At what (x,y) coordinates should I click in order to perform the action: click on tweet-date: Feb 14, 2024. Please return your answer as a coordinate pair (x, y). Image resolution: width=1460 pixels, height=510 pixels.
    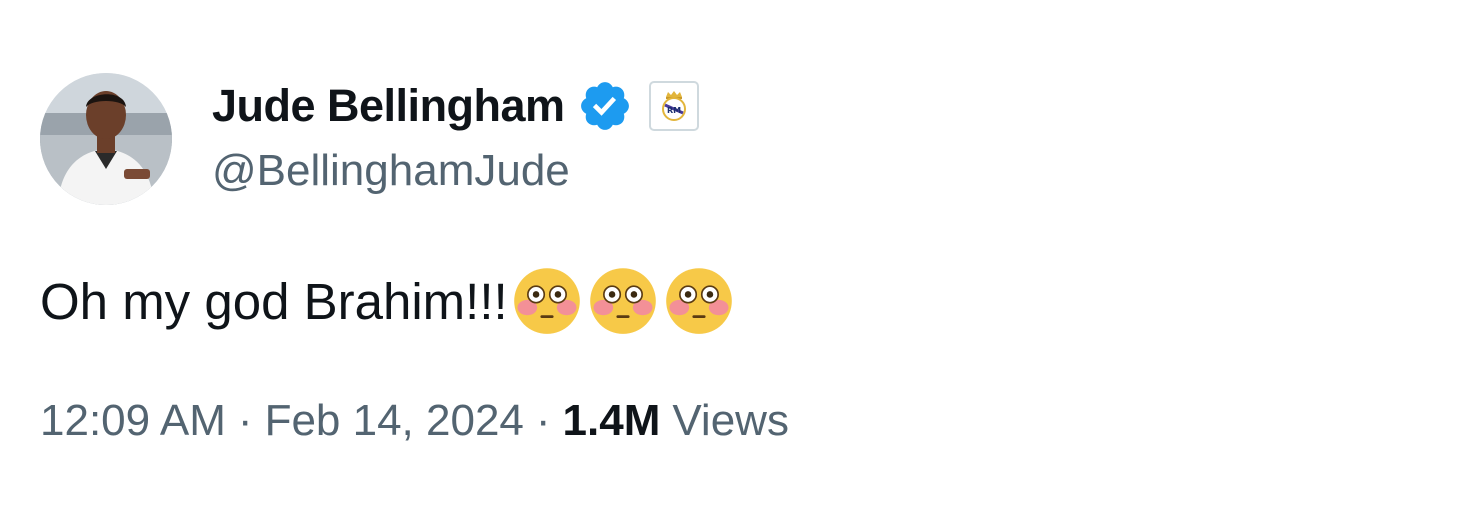
    Looking at the image, I should click on (394, 421).